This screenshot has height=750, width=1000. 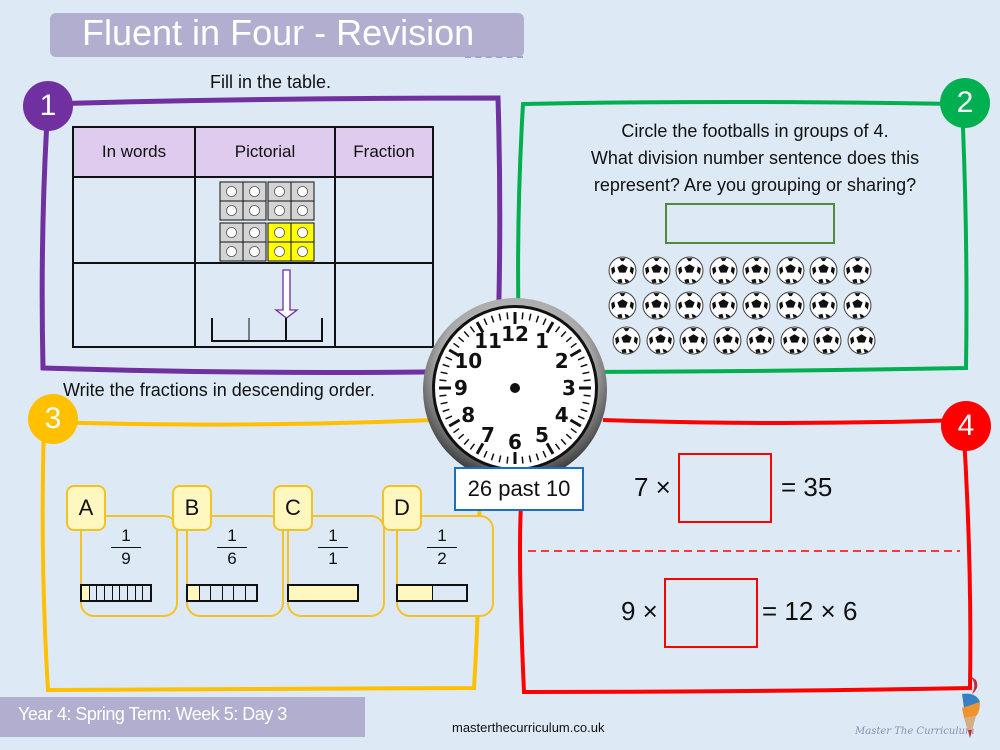 I want to click on question-3-badge: 3, so click(x=53, y=419).